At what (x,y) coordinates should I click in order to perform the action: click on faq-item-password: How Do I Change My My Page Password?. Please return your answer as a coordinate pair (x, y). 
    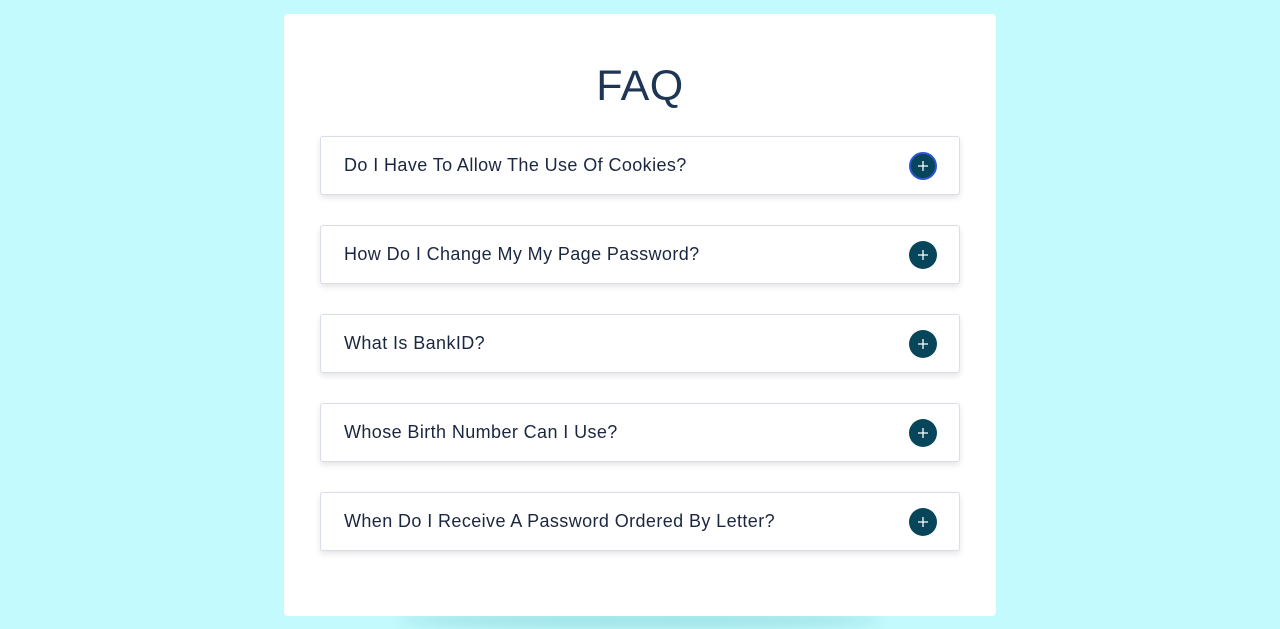
    Looking at the image, I should click on (640, 254).